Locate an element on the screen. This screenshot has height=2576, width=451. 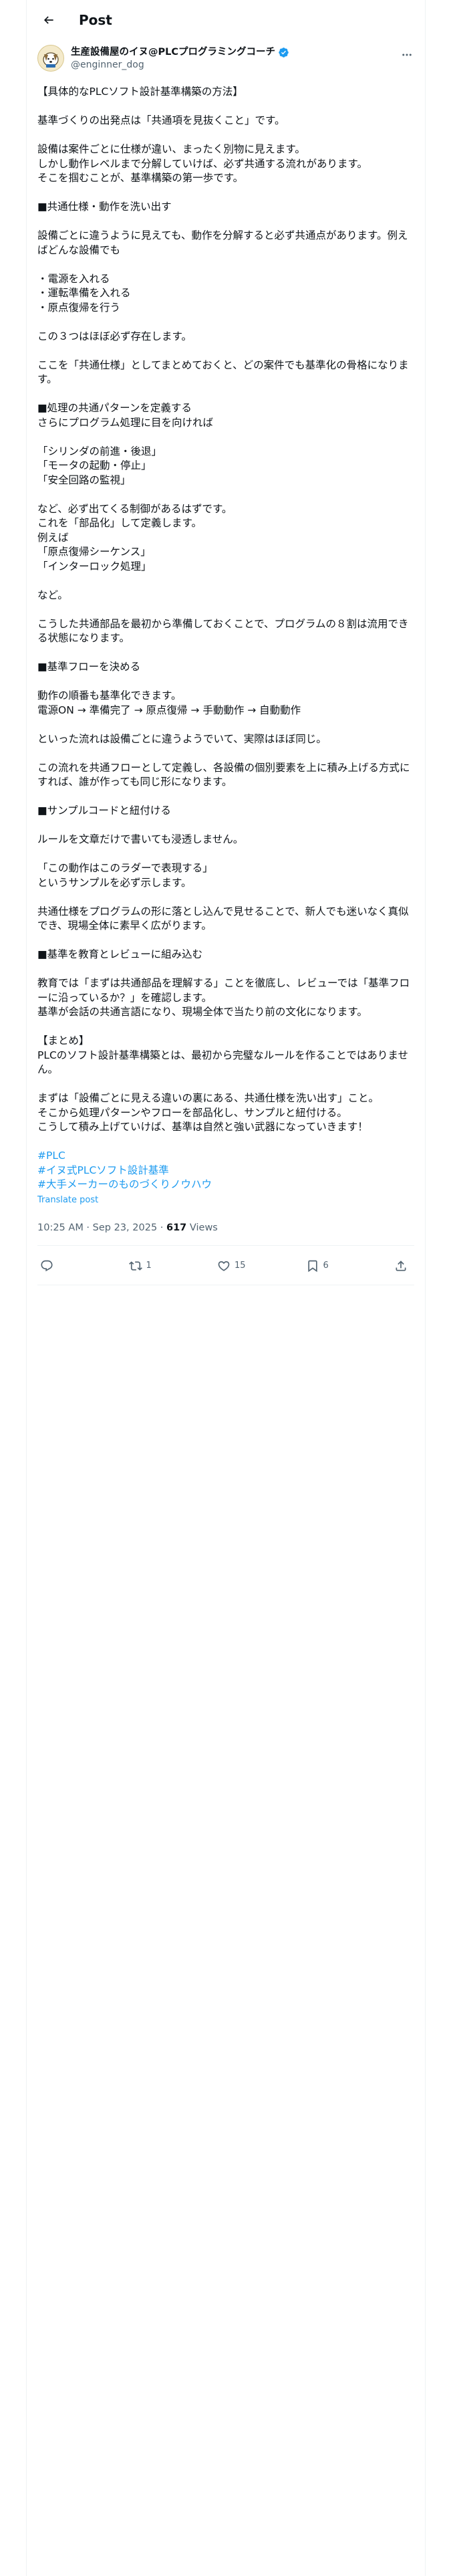
post-paragraph: 基準づくりの出発点は「共通項を見抜くこと」です。 is located at coordinates (161, 120).